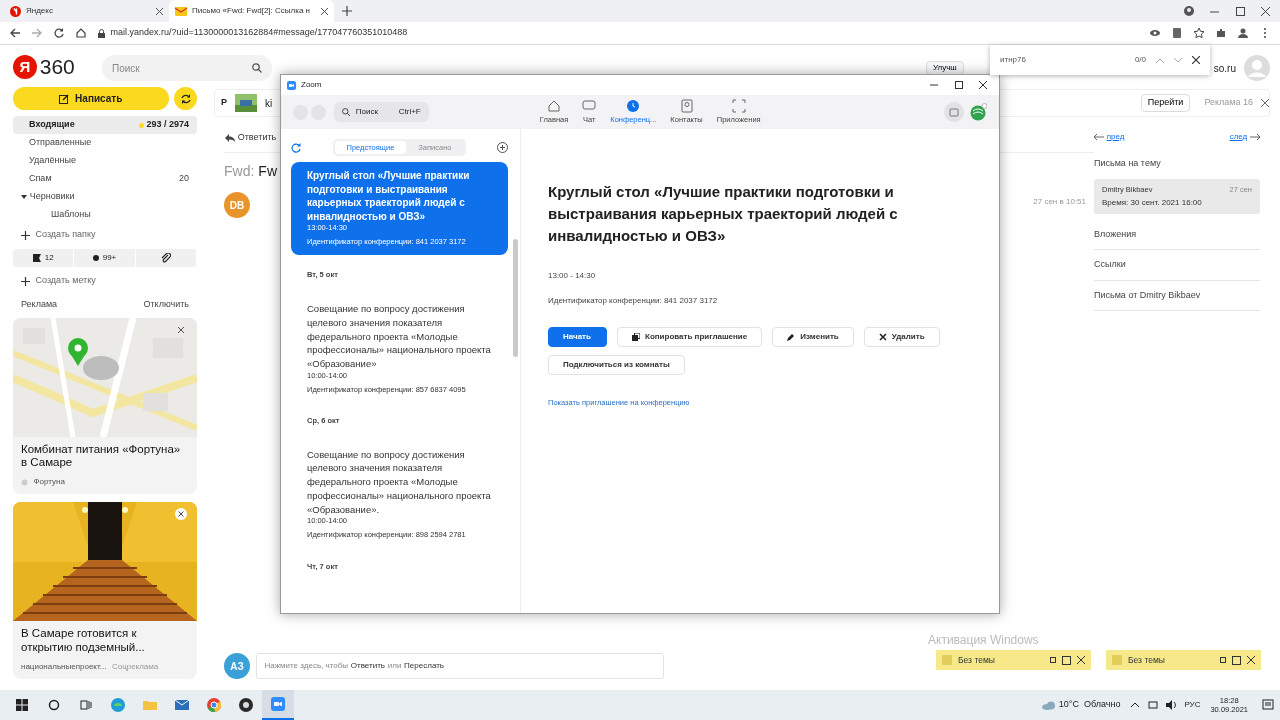 This screenshot has width=1280, height=720. What do you see at coordinates (105, 197) in the screenshot?
I see `folder-item: Черновики` at bounding box center [105, 197].